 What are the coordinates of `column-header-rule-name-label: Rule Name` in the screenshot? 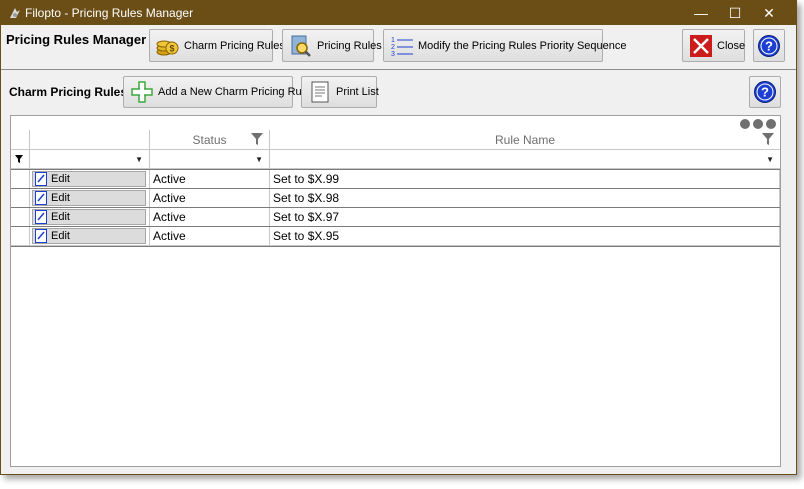 It's located at (525, 140).